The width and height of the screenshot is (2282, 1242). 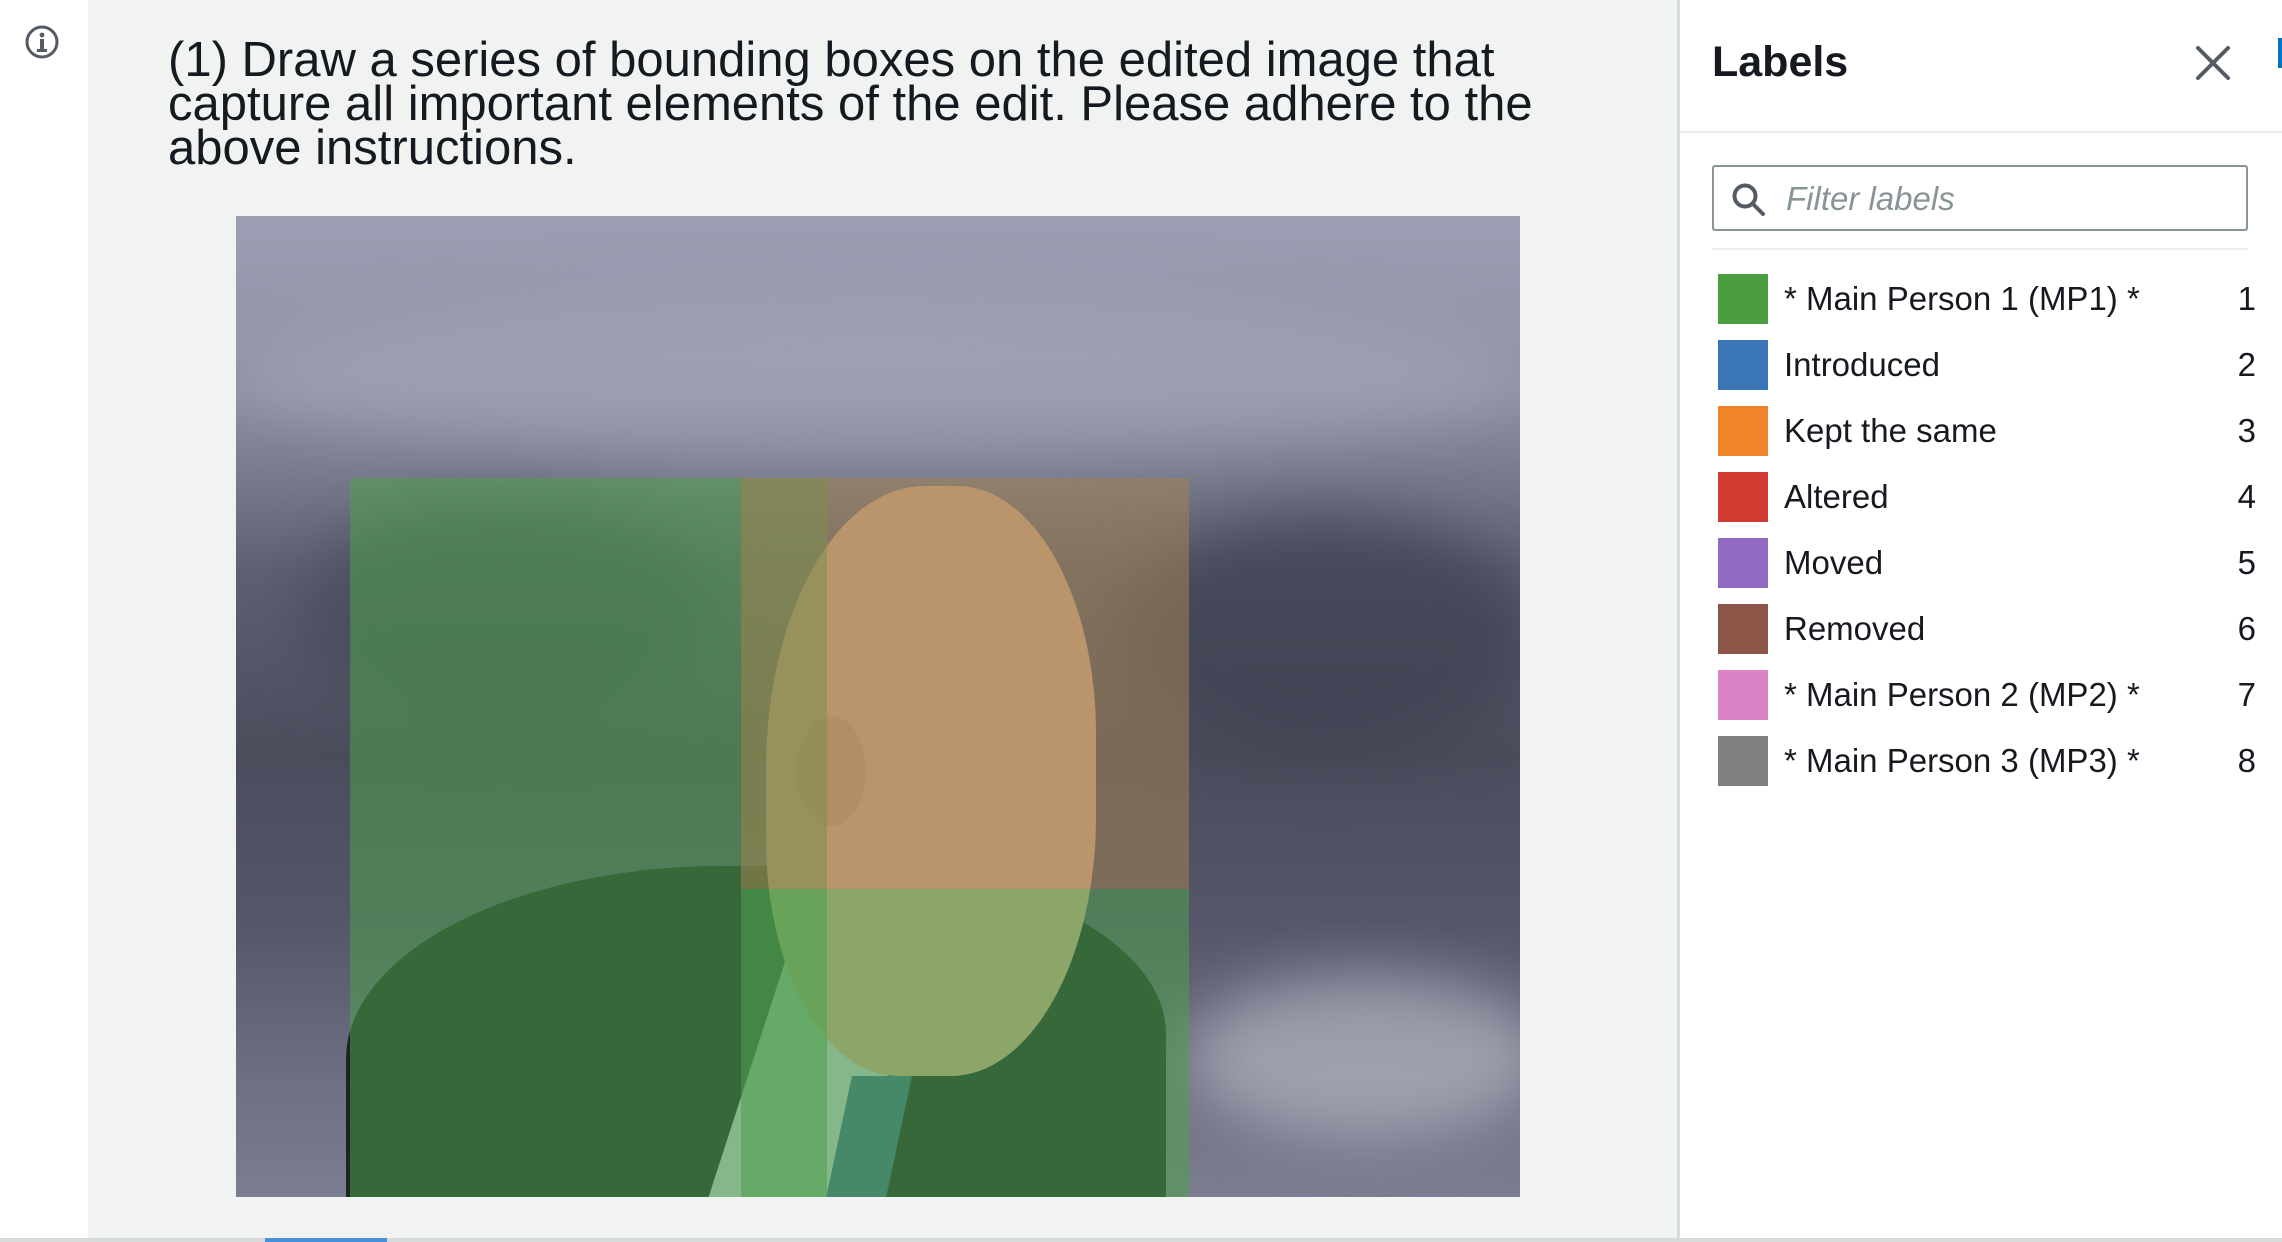 What do you see at coordinates (2280, 53) in the screenshot?
I see `edge-accent` at bounding box center [2280, 53].